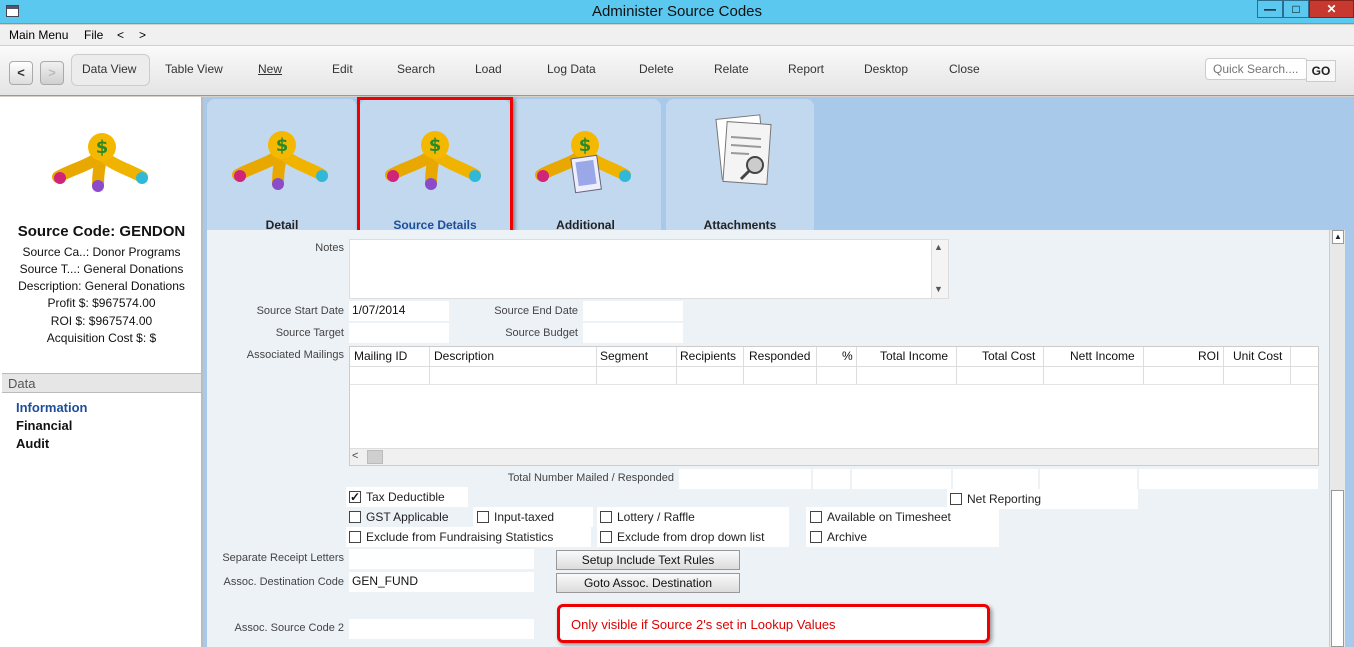  I want to click on goto-assoc-destination-button: Goto Assoc. Destination, so click(648, 583).